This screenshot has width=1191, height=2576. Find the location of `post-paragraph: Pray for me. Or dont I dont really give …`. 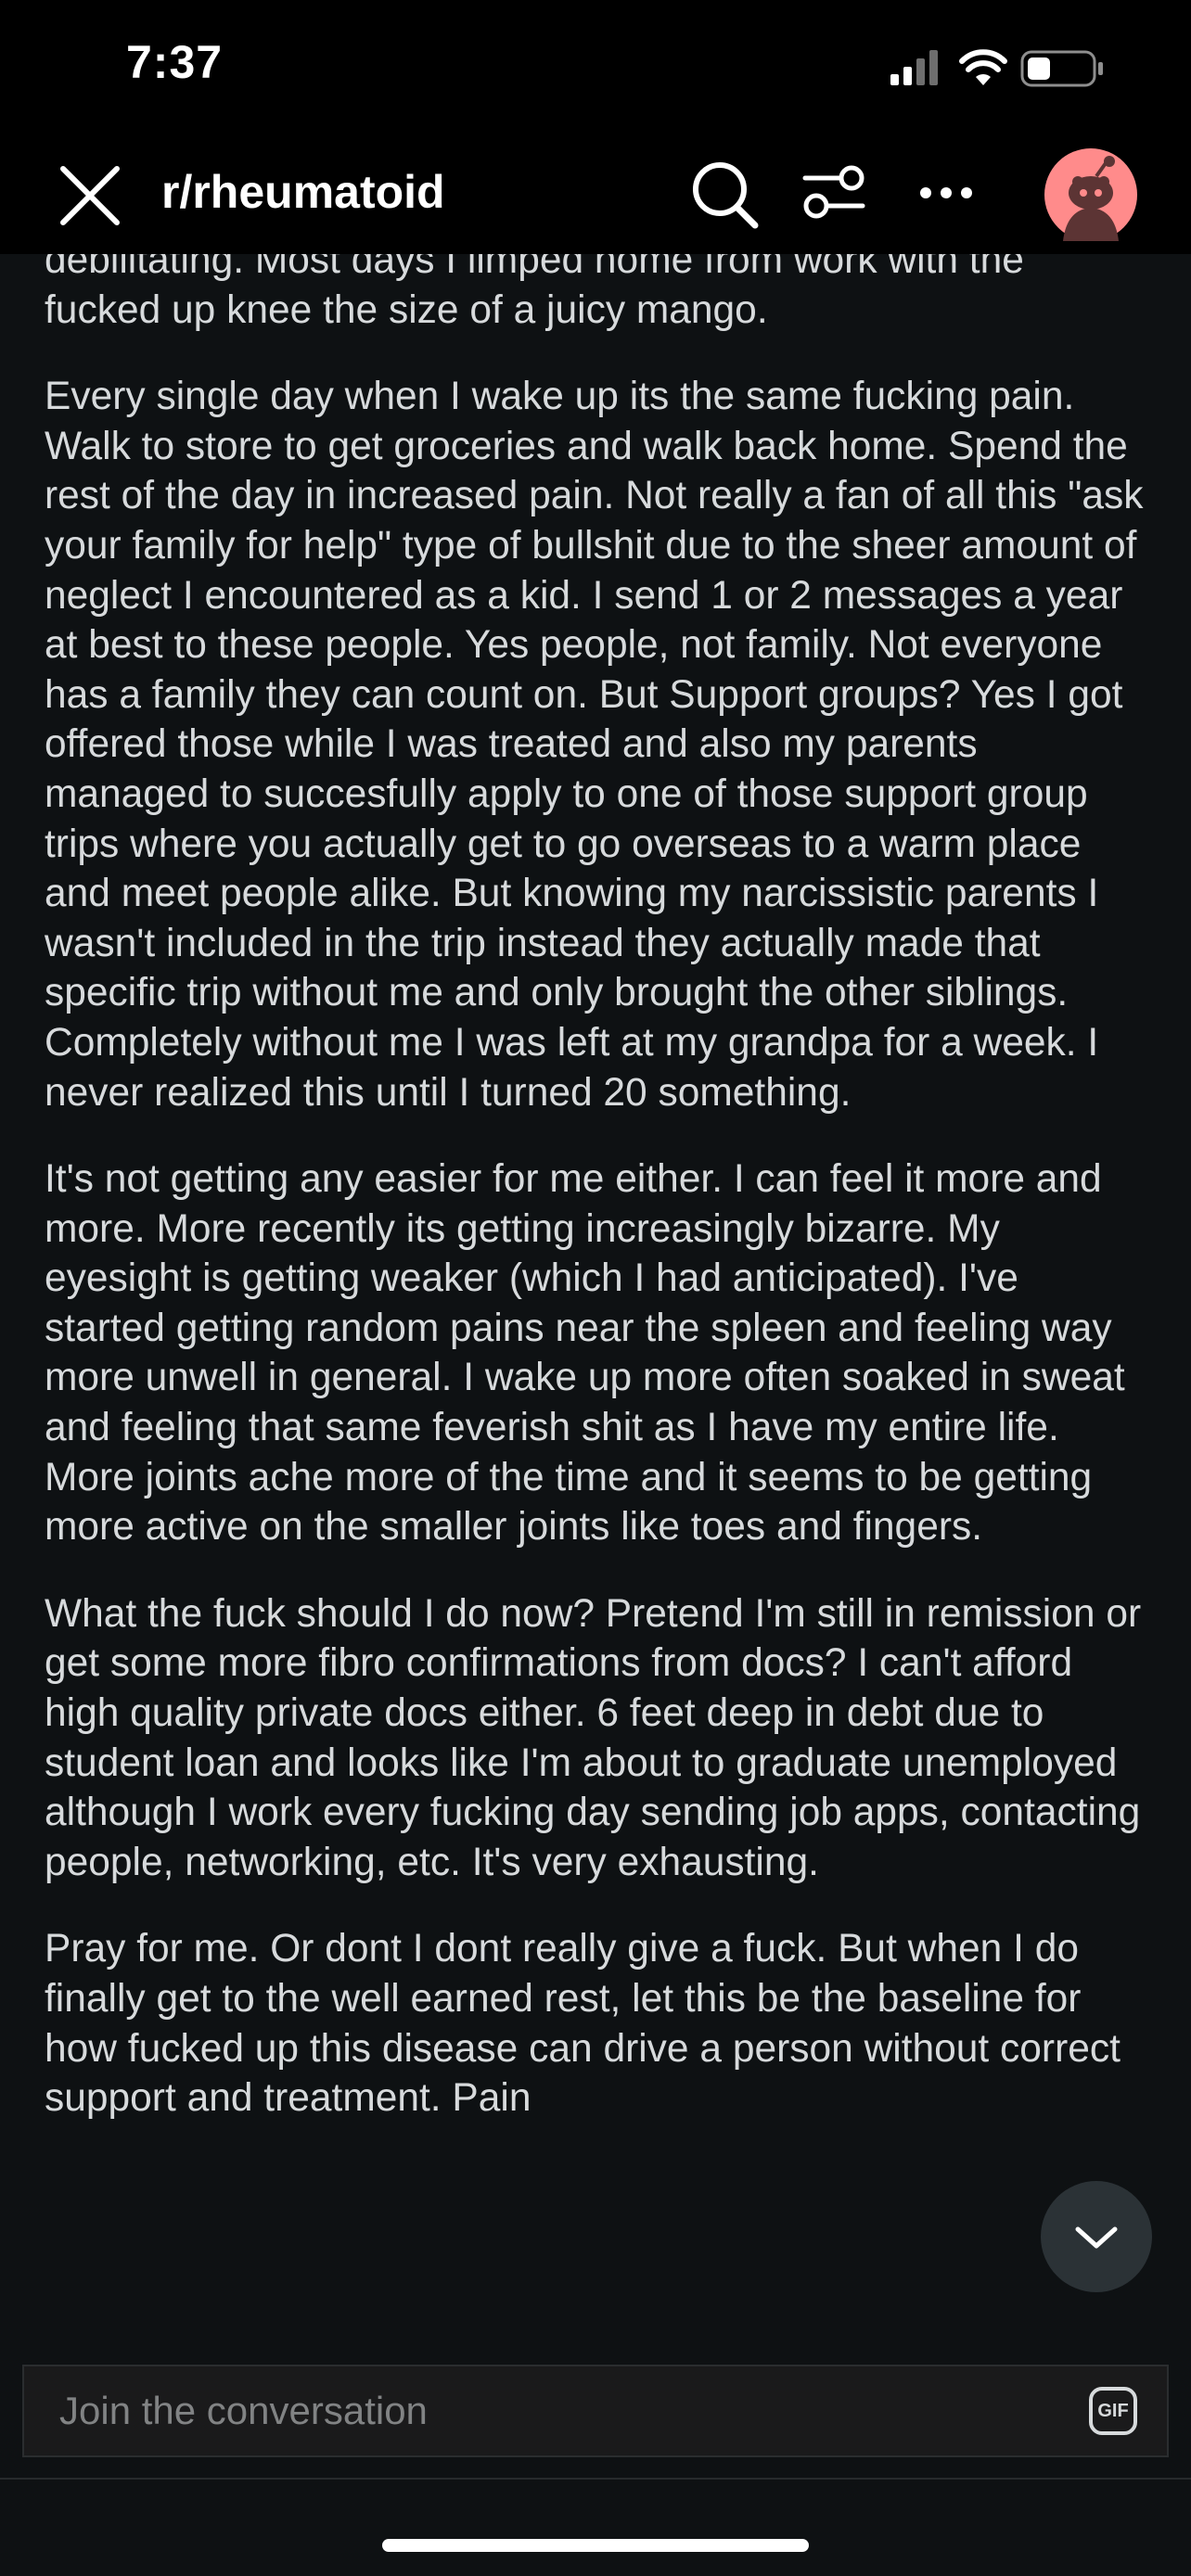

post-paragraph: Pray for me. Or dont I dont really give … is located at coordinates (583, 2024).